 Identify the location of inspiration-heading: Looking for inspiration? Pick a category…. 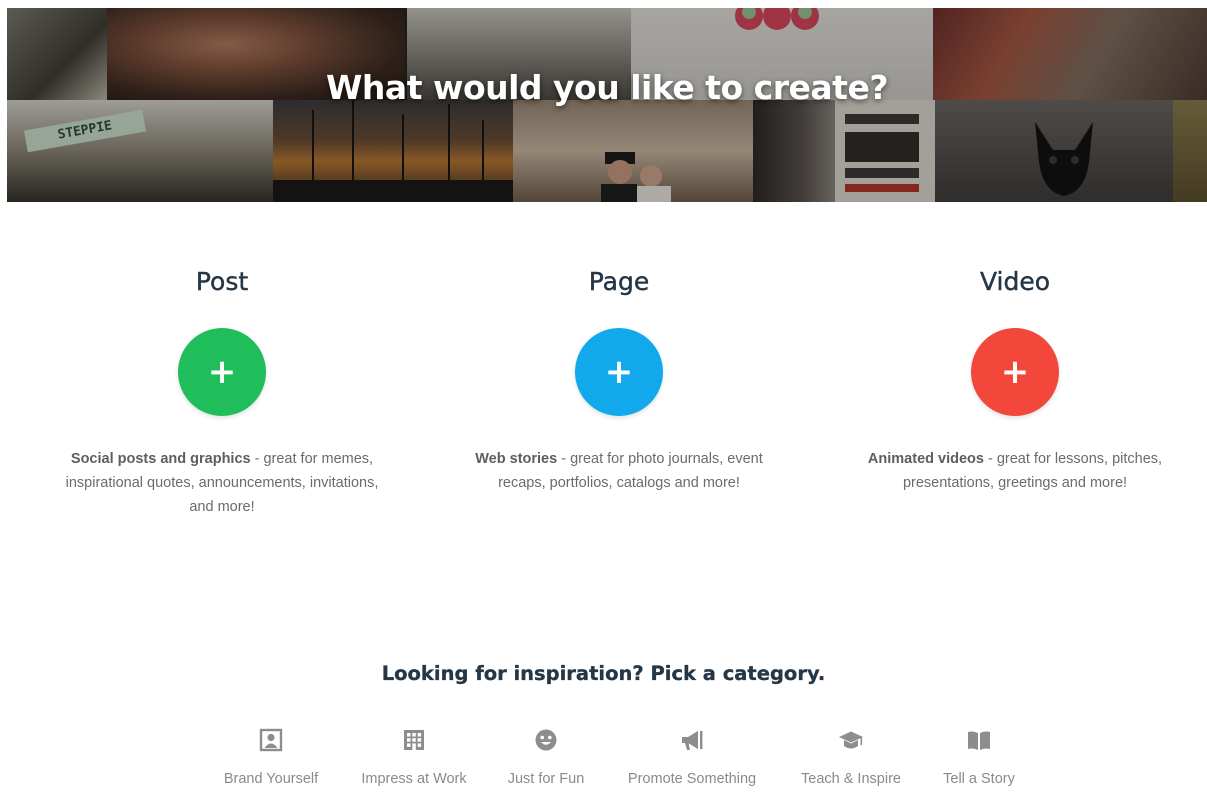
(603, 673).